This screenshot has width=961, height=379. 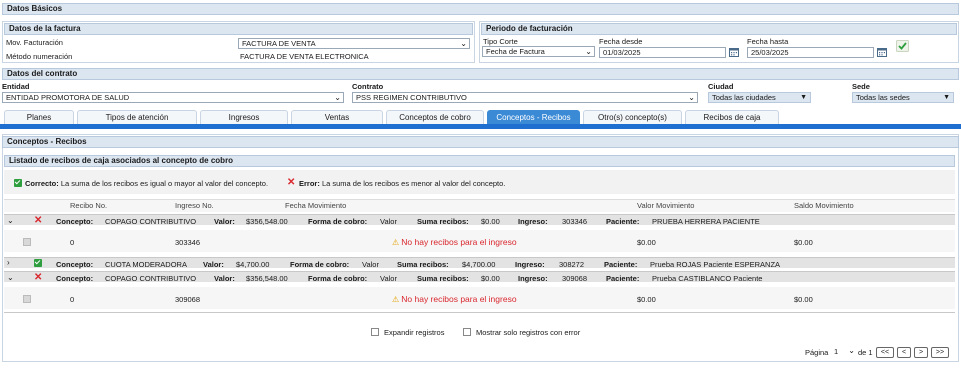 What do you see at coordinates (940, 352) in the screenshot?
I see `last-page-button: >>` at bounding box center [940, 352].